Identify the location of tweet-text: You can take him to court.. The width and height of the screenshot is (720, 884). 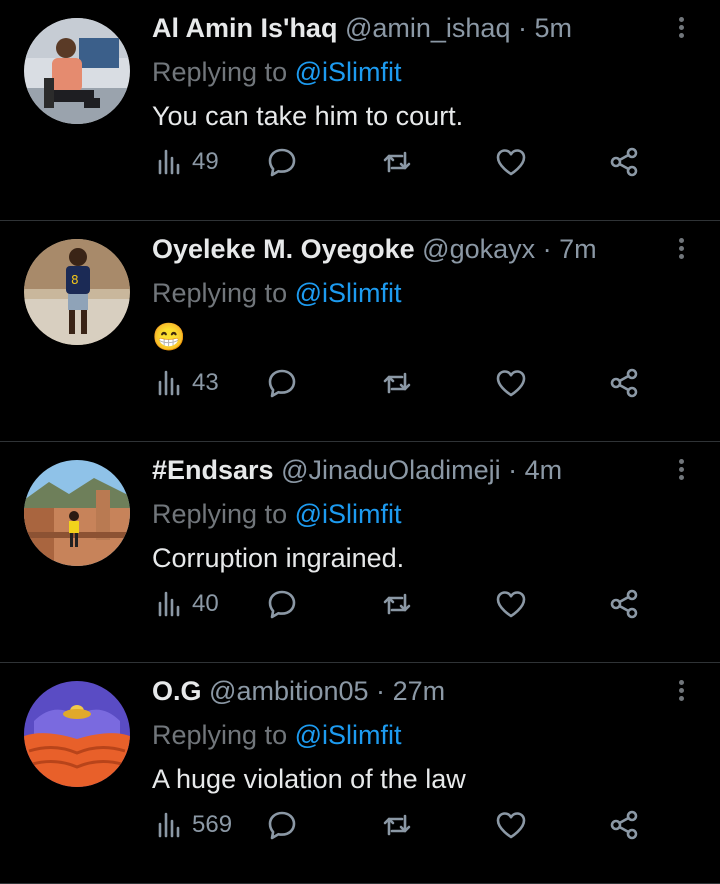
(308, 116).